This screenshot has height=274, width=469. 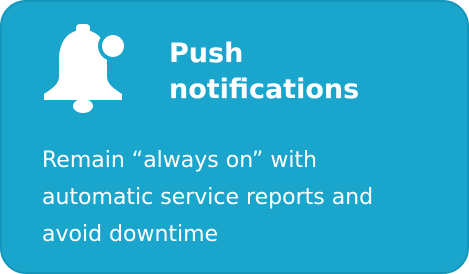 What do you see at coordinates (130, 234) in the screenshot?
I see `card-description-line: avoid downtime` at bounding box center [130, 234].